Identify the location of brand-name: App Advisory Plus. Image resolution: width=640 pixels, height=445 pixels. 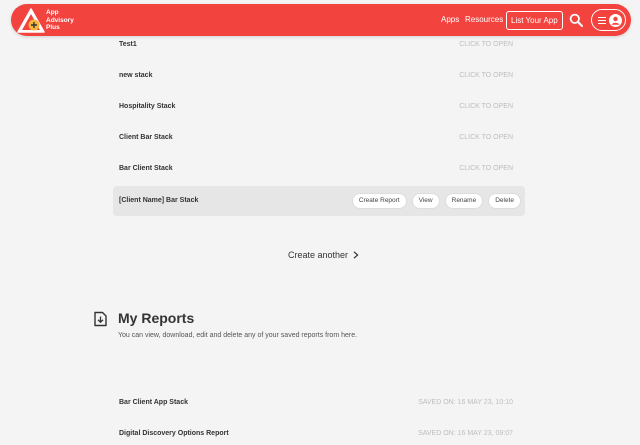
(60, 20).